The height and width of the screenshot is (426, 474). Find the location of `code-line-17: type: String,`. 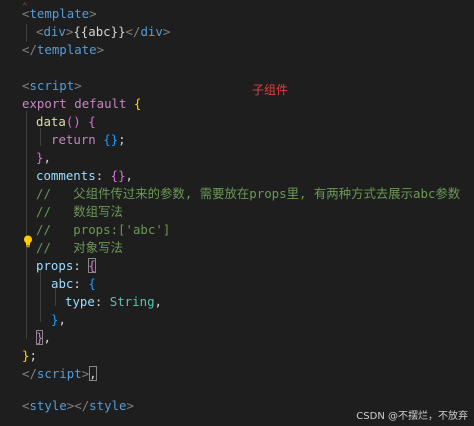

code-line-17: type: String, is located at coordinates (113, 301).